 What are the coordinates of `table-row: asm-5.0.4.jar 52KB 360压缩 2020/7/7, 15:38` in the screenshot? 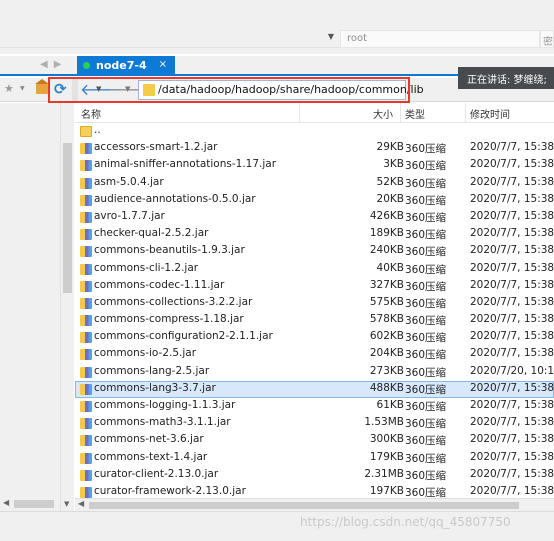 It's located at (314, 183).